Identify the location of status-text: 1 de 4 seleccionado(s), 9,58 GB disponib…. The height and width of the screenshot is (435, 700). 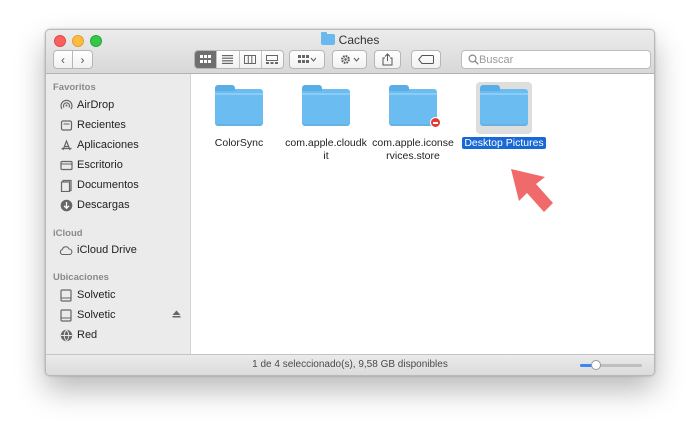
(350, 364).